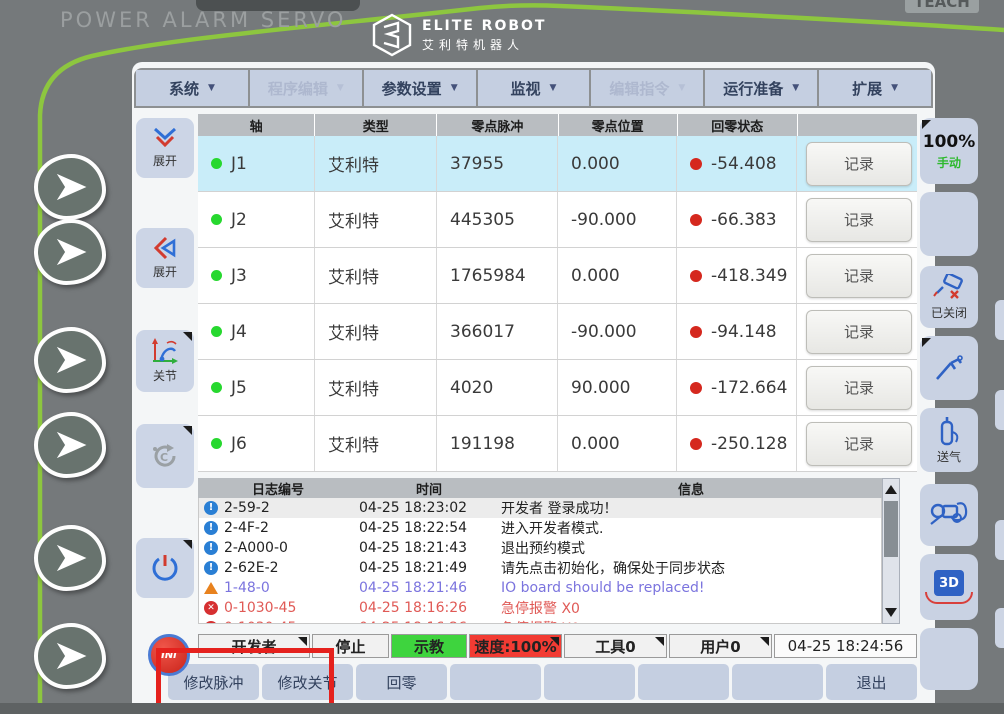 Image resolution: width=1004 pixels, height=714 pixels. What do you see at coordinates (949, 151) in the screenshot?
I see `speed-mode-button: 100% 手动` at bounding box center [949, 151].